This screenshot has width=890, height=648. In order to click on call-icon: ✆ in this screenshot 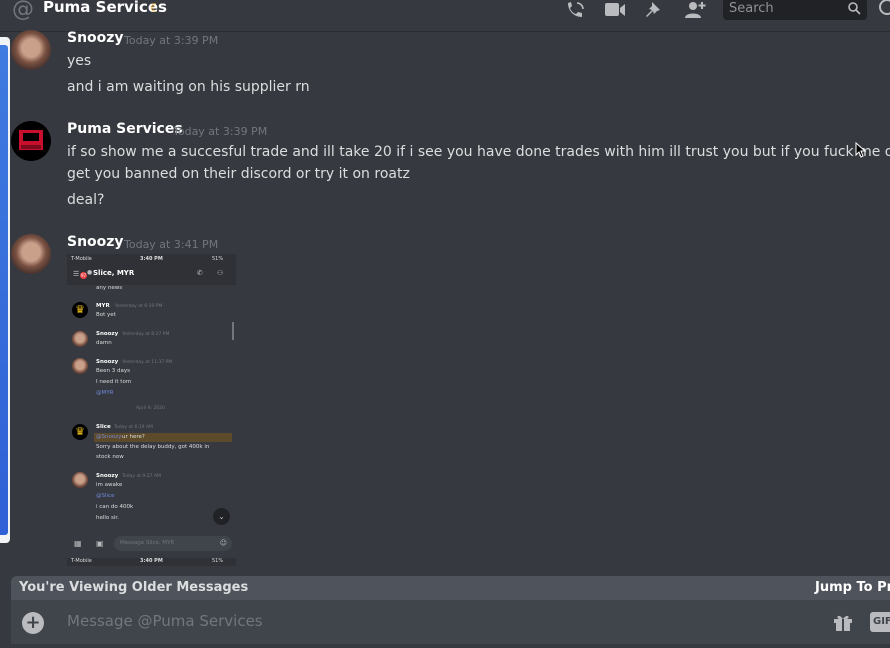, I will do `click(200, 273)`.